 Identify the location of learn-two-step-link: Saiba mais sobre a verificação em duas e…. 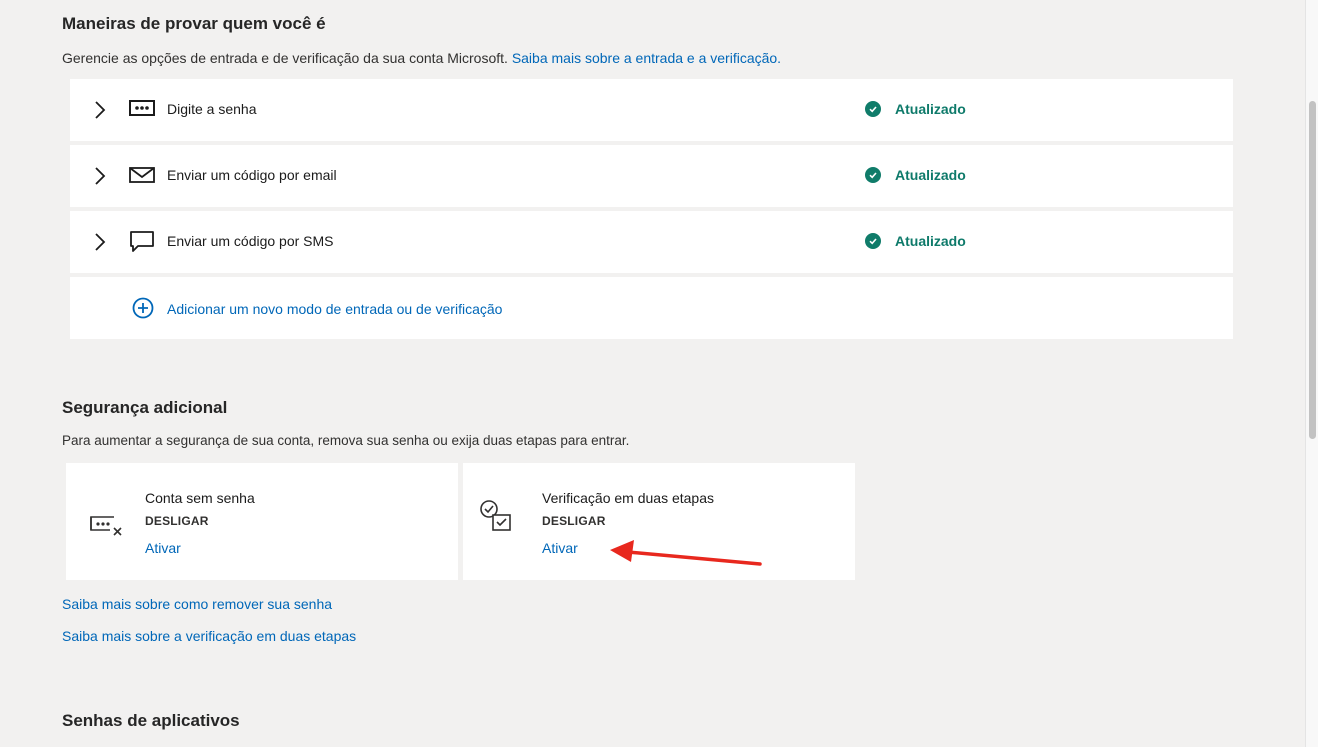
(209, 636).